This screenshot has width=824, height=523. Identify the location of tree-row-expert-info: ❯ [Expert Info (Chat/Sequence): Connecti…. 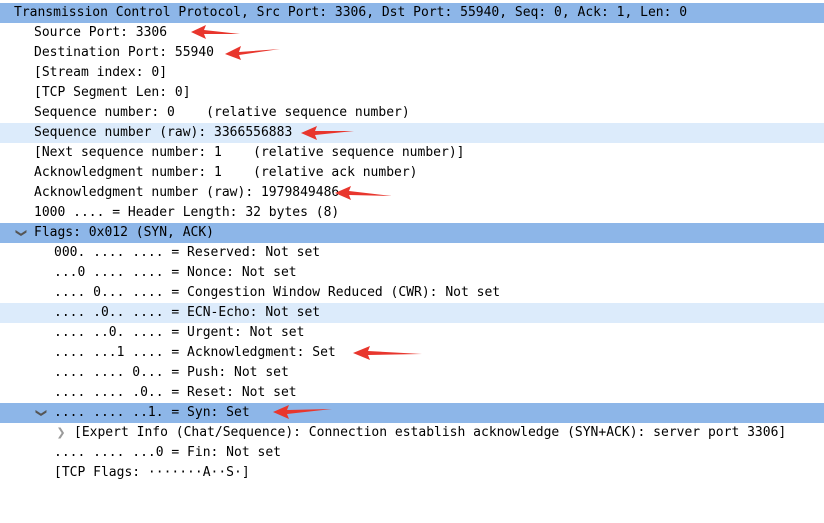
(412, 433).